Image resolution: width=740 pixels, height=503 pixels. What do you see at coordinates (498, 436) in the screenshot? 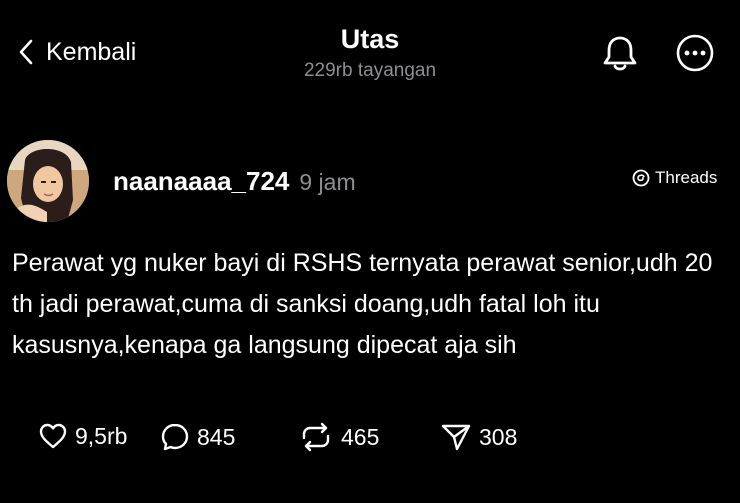
I see `share-count: 308` at bounding box center [498, 436].